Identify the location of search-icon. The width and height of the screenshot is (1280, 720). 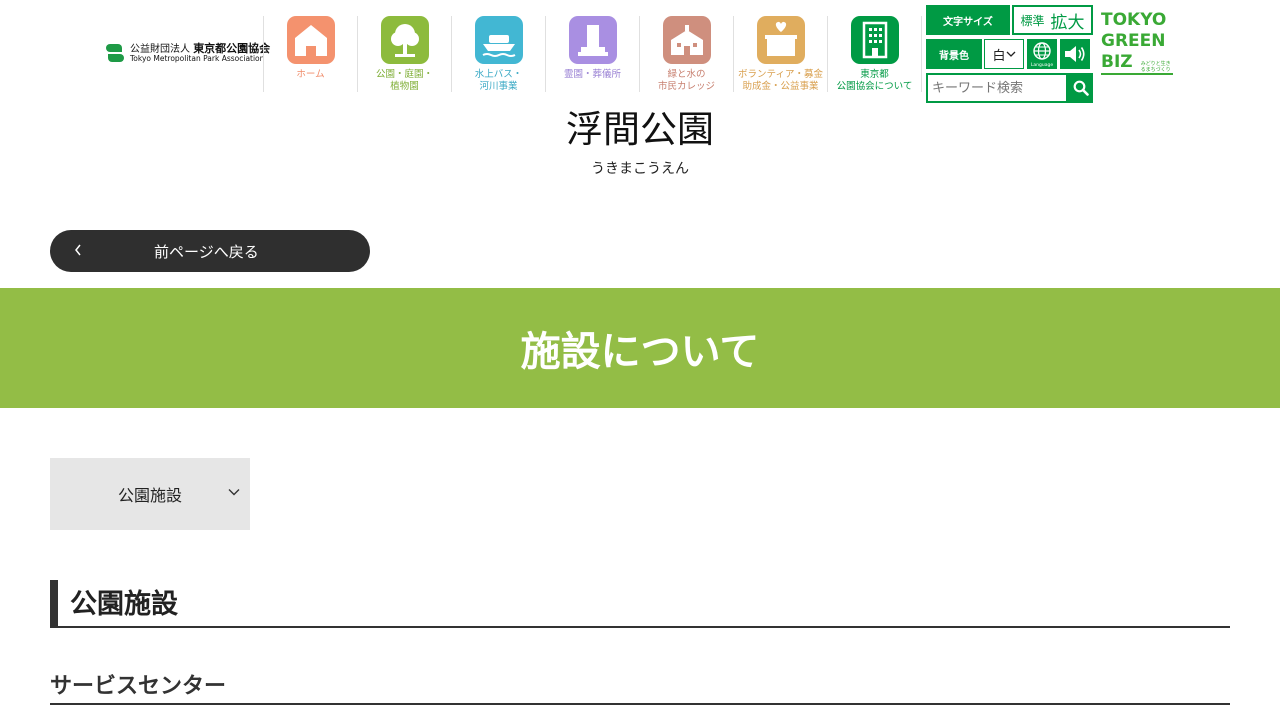
(1081, 88).